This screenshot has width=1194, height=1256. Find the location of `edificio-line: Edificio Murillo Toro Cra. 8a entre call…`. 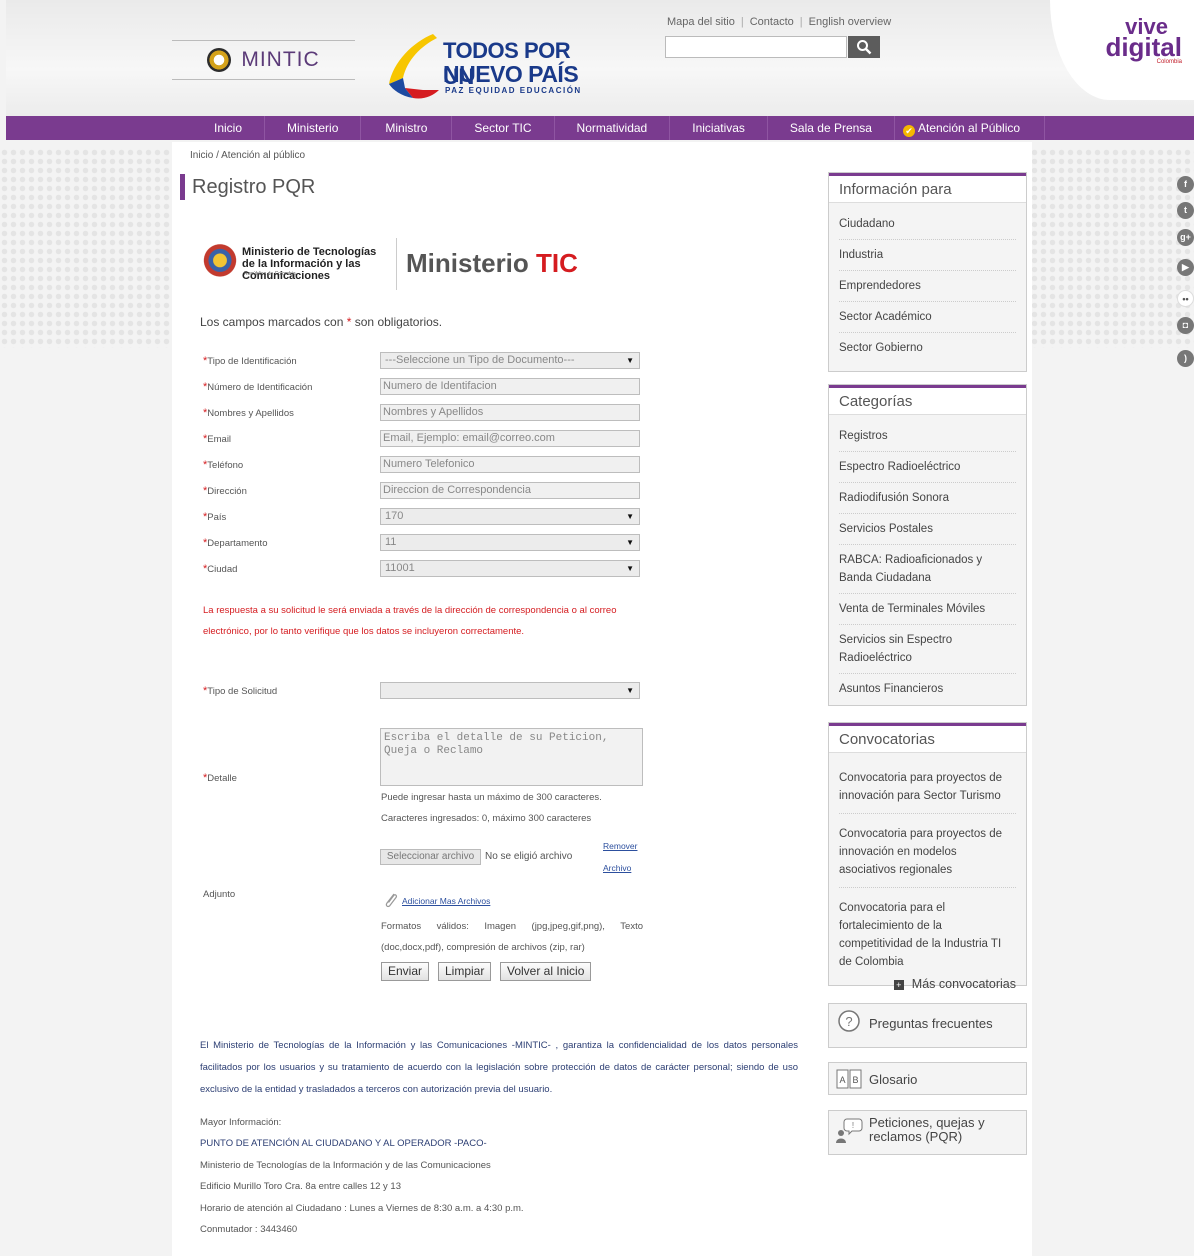

edificio-line: Edificio Murillo Toro Cra. 8a entre call… is located at coordinates (301, 1186).